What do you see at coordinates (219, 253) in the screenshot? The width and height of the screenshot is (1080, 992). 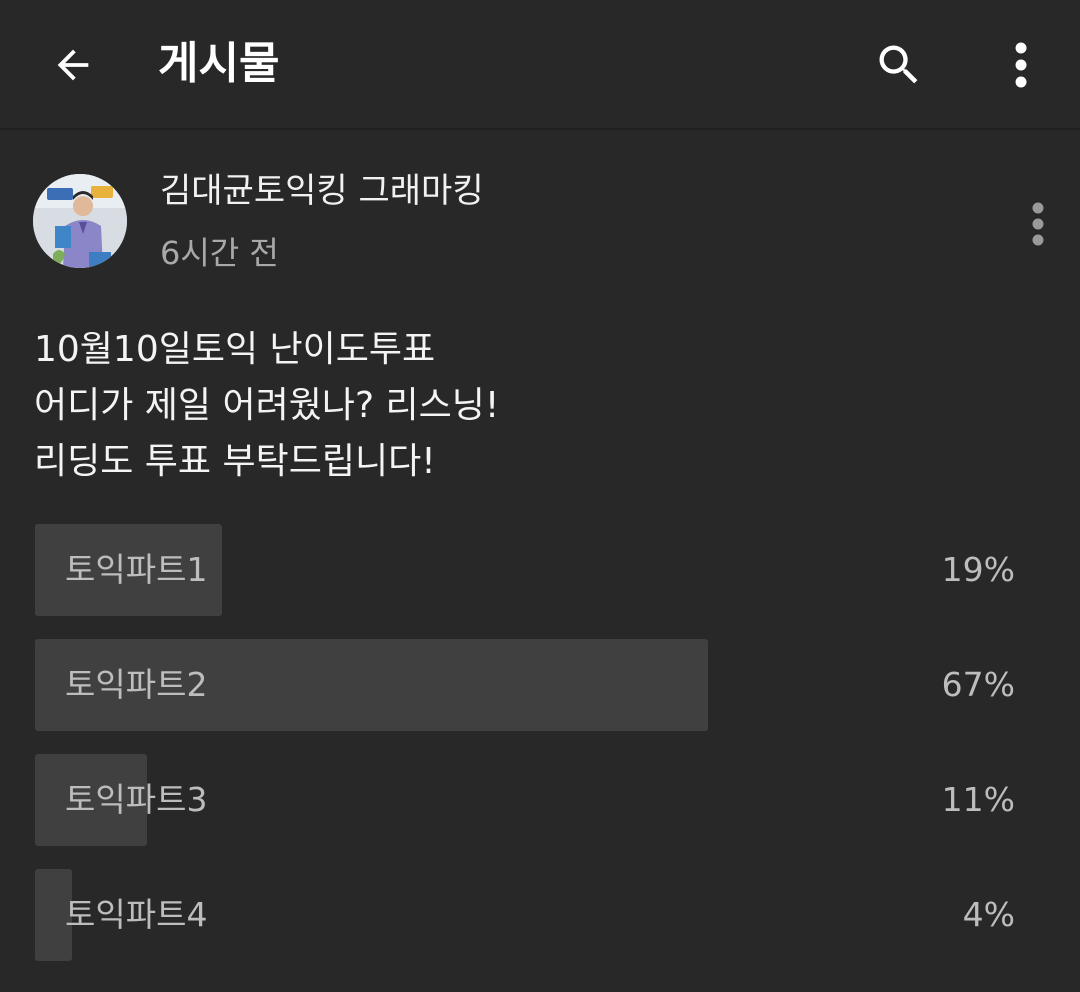 I see `post-timestamp: 6시간 전` at bounding box center [219, 253].